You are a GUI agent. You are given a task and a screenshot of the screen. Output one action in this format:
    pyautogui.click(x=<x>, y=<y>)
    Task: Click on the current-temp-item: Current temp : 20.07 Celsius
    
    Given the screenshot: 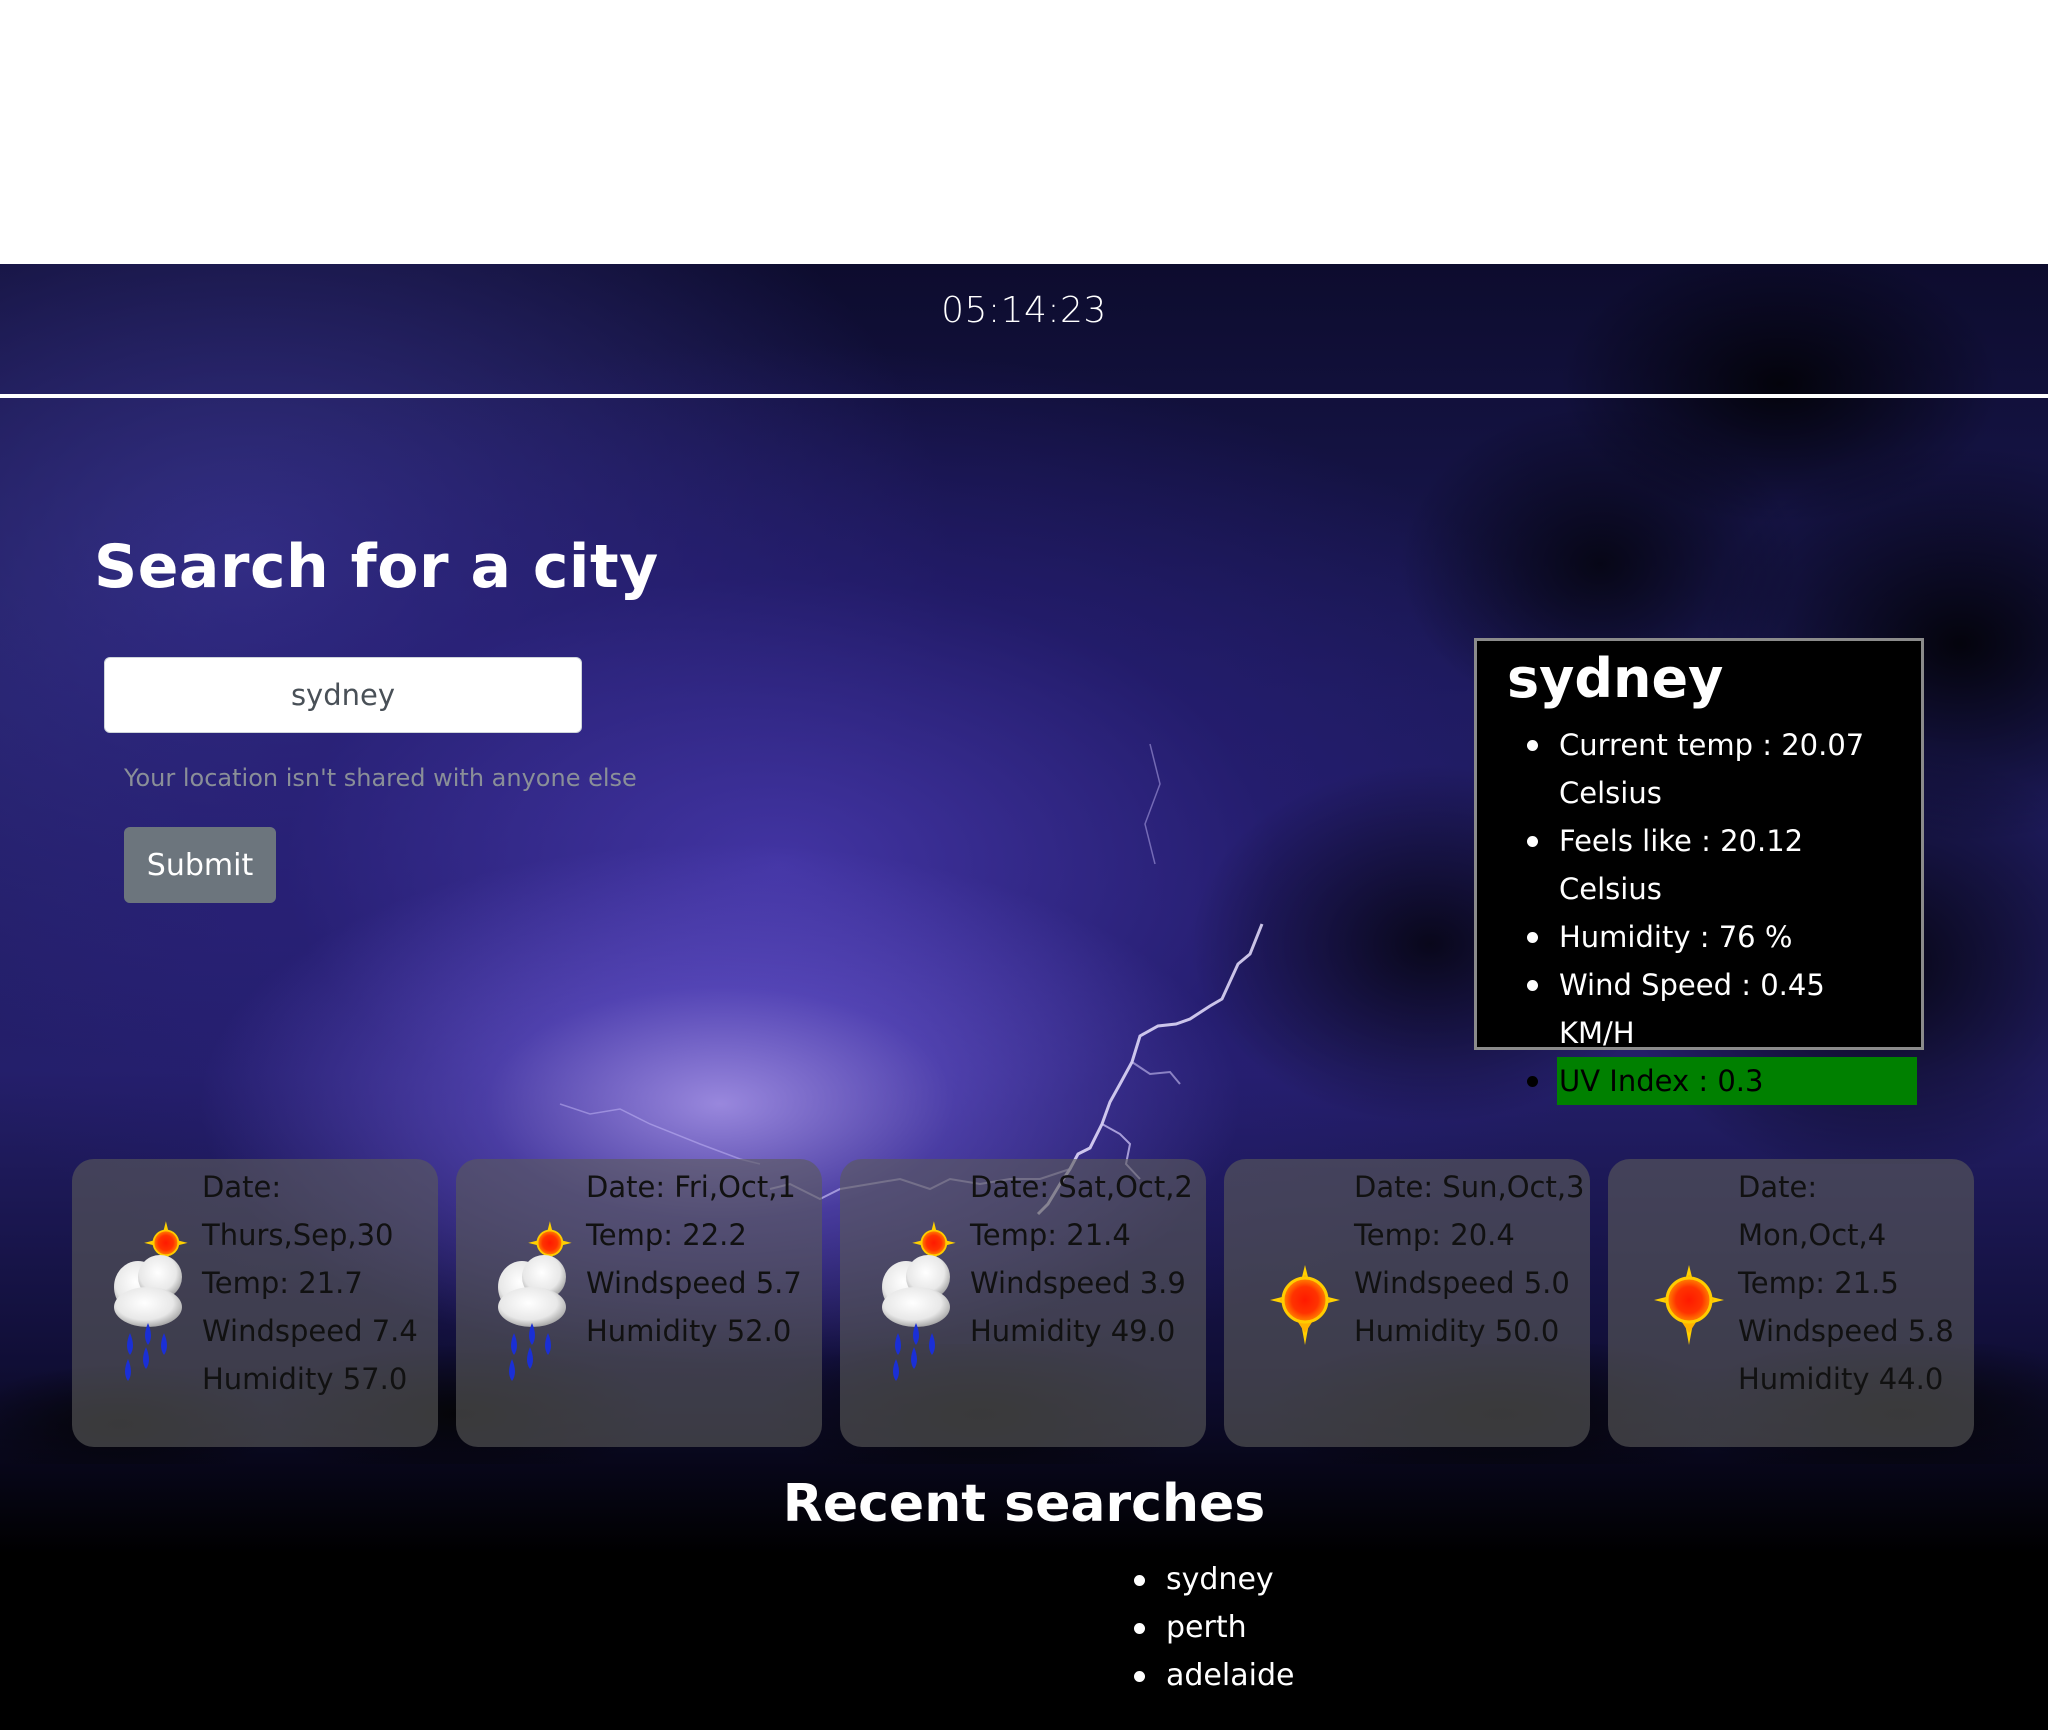 What is the action you would take?
    pyautogui.click(x=1713, y=769)
    